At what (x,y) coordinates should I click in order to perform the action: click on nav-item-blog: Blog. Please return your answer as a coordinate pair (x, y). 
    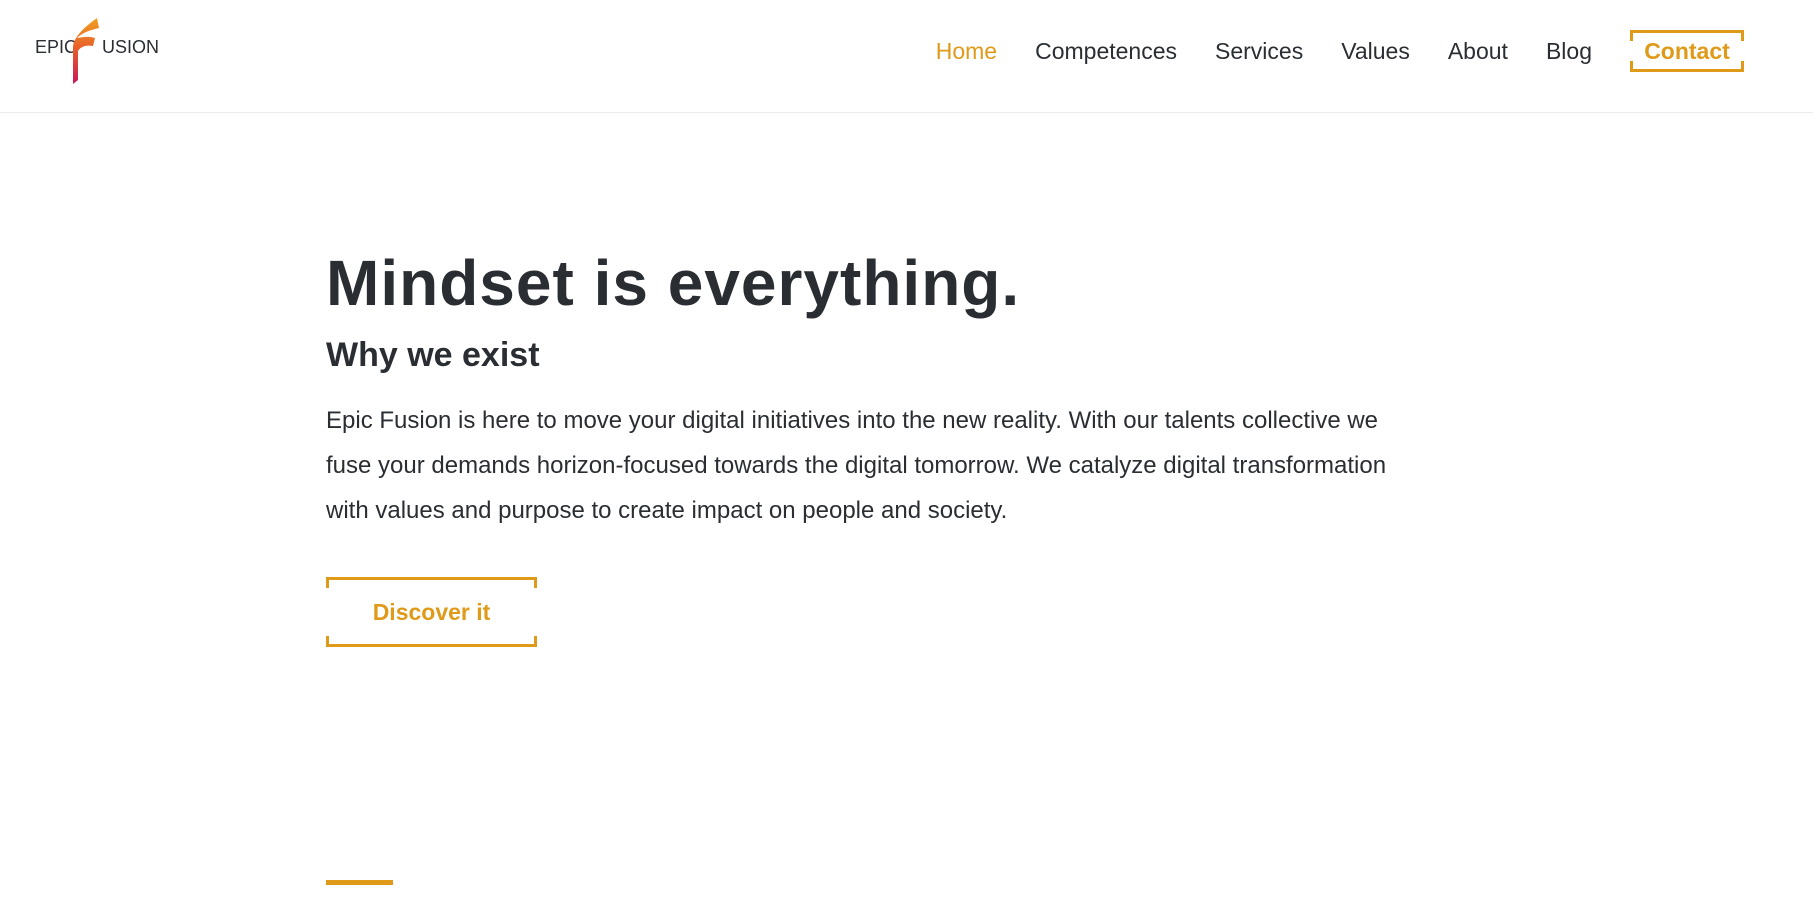
    Looking at the image, I should click on (1569, 51).